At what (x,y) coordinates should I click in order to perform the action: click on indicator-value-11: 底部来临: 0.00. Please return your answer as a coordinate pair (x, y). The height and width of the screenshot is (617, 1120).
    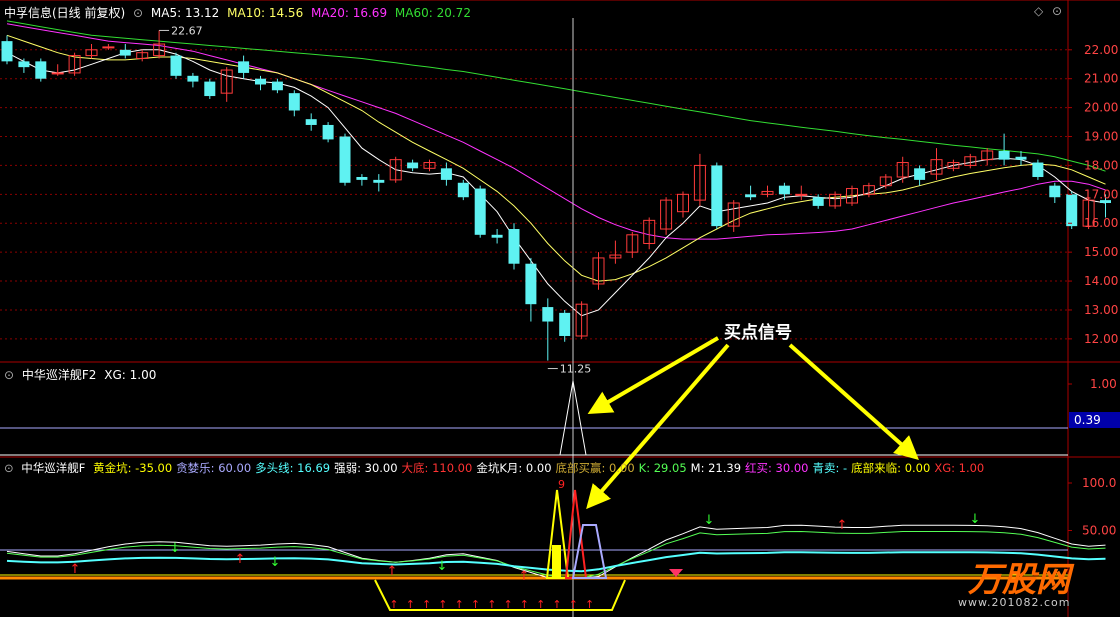
    Looking at the image, I should click on (891, 468).